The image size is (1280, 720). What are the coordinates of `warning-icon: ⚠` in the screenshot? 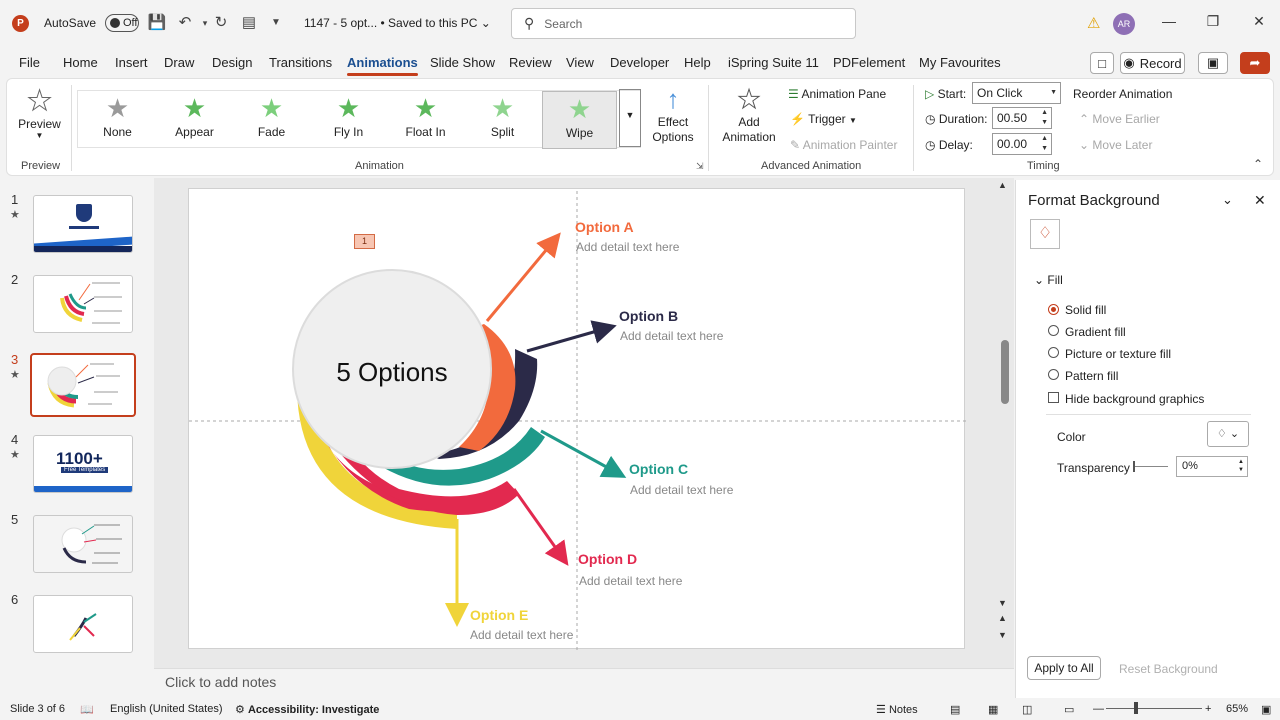 It's located at (1093, 23).